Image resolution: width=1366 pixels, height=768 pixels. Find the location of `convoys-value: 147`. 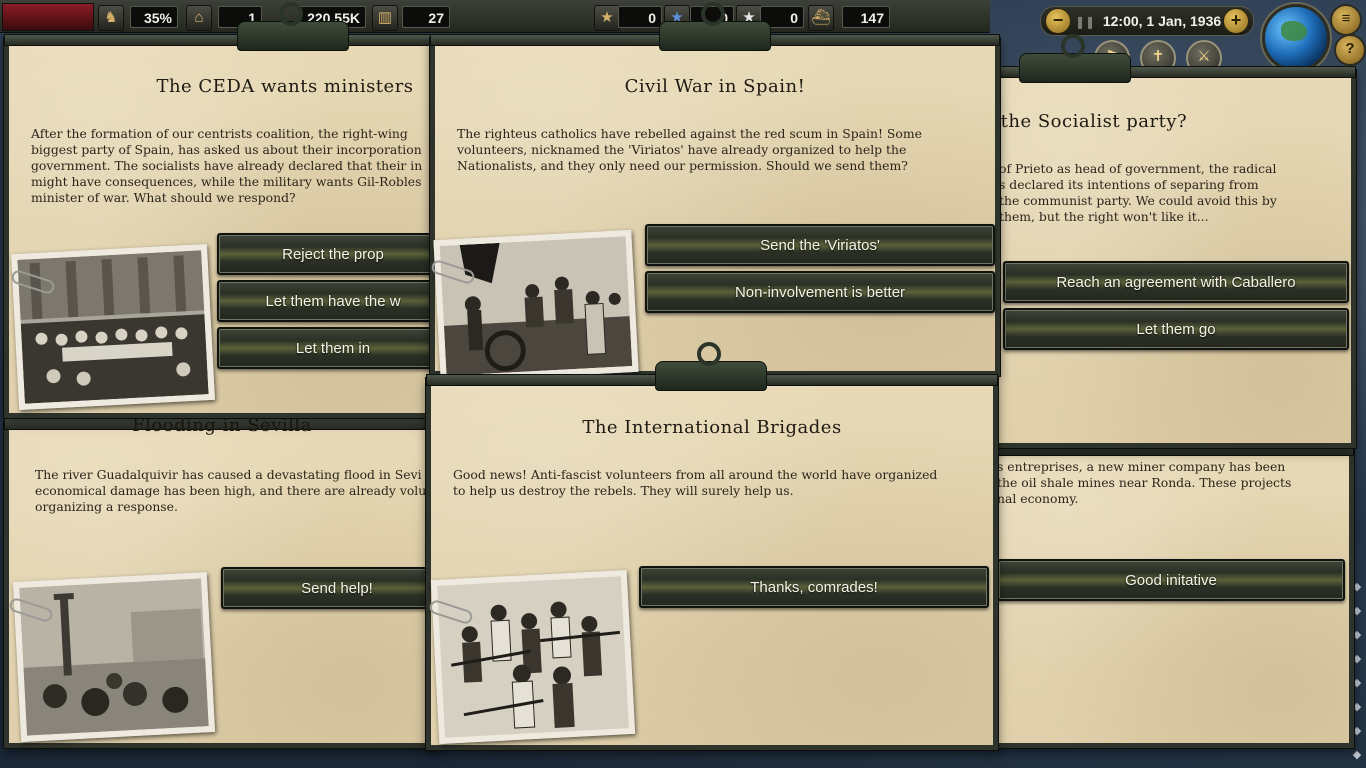

convoys-value: 147 is located at coordinates (866, 17).